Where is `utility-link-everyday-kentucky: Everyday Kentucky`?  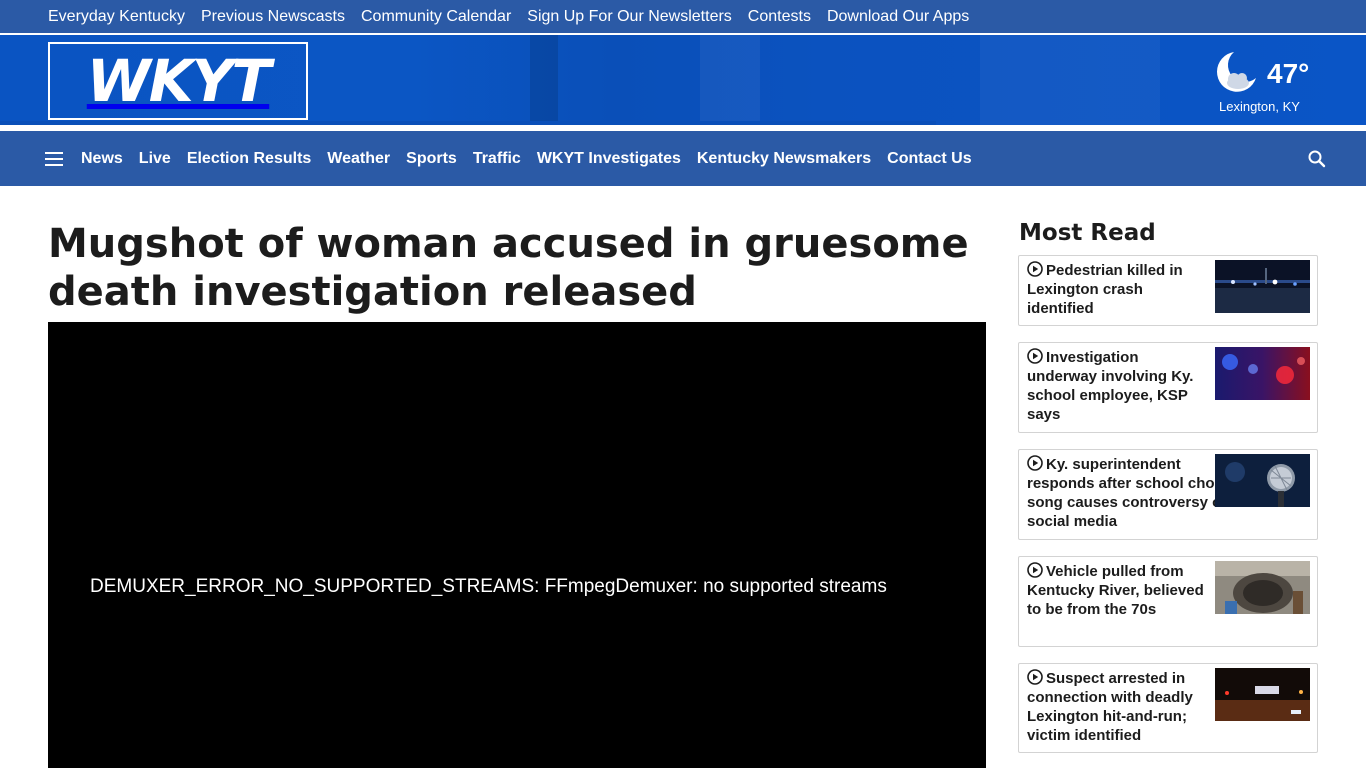
utility-link-everyday-kentucky: Everyday Kentucky is located at coordinates (116, 17).